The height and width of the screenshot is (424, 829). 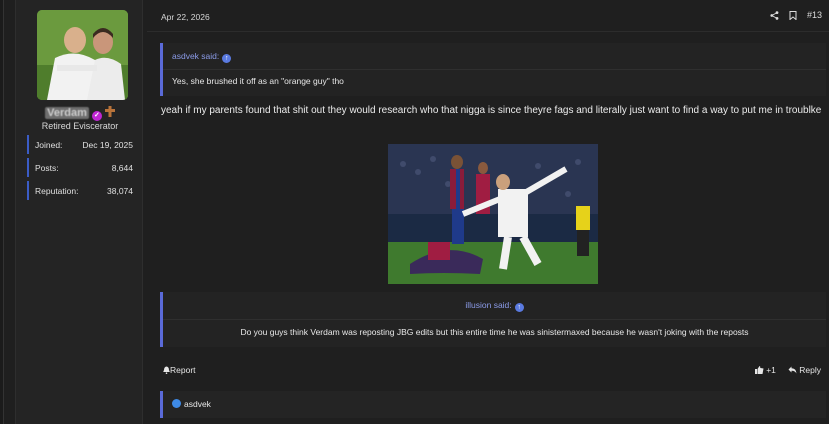 I want to click on username: Verdam ✓, so click(x=80, y=113).